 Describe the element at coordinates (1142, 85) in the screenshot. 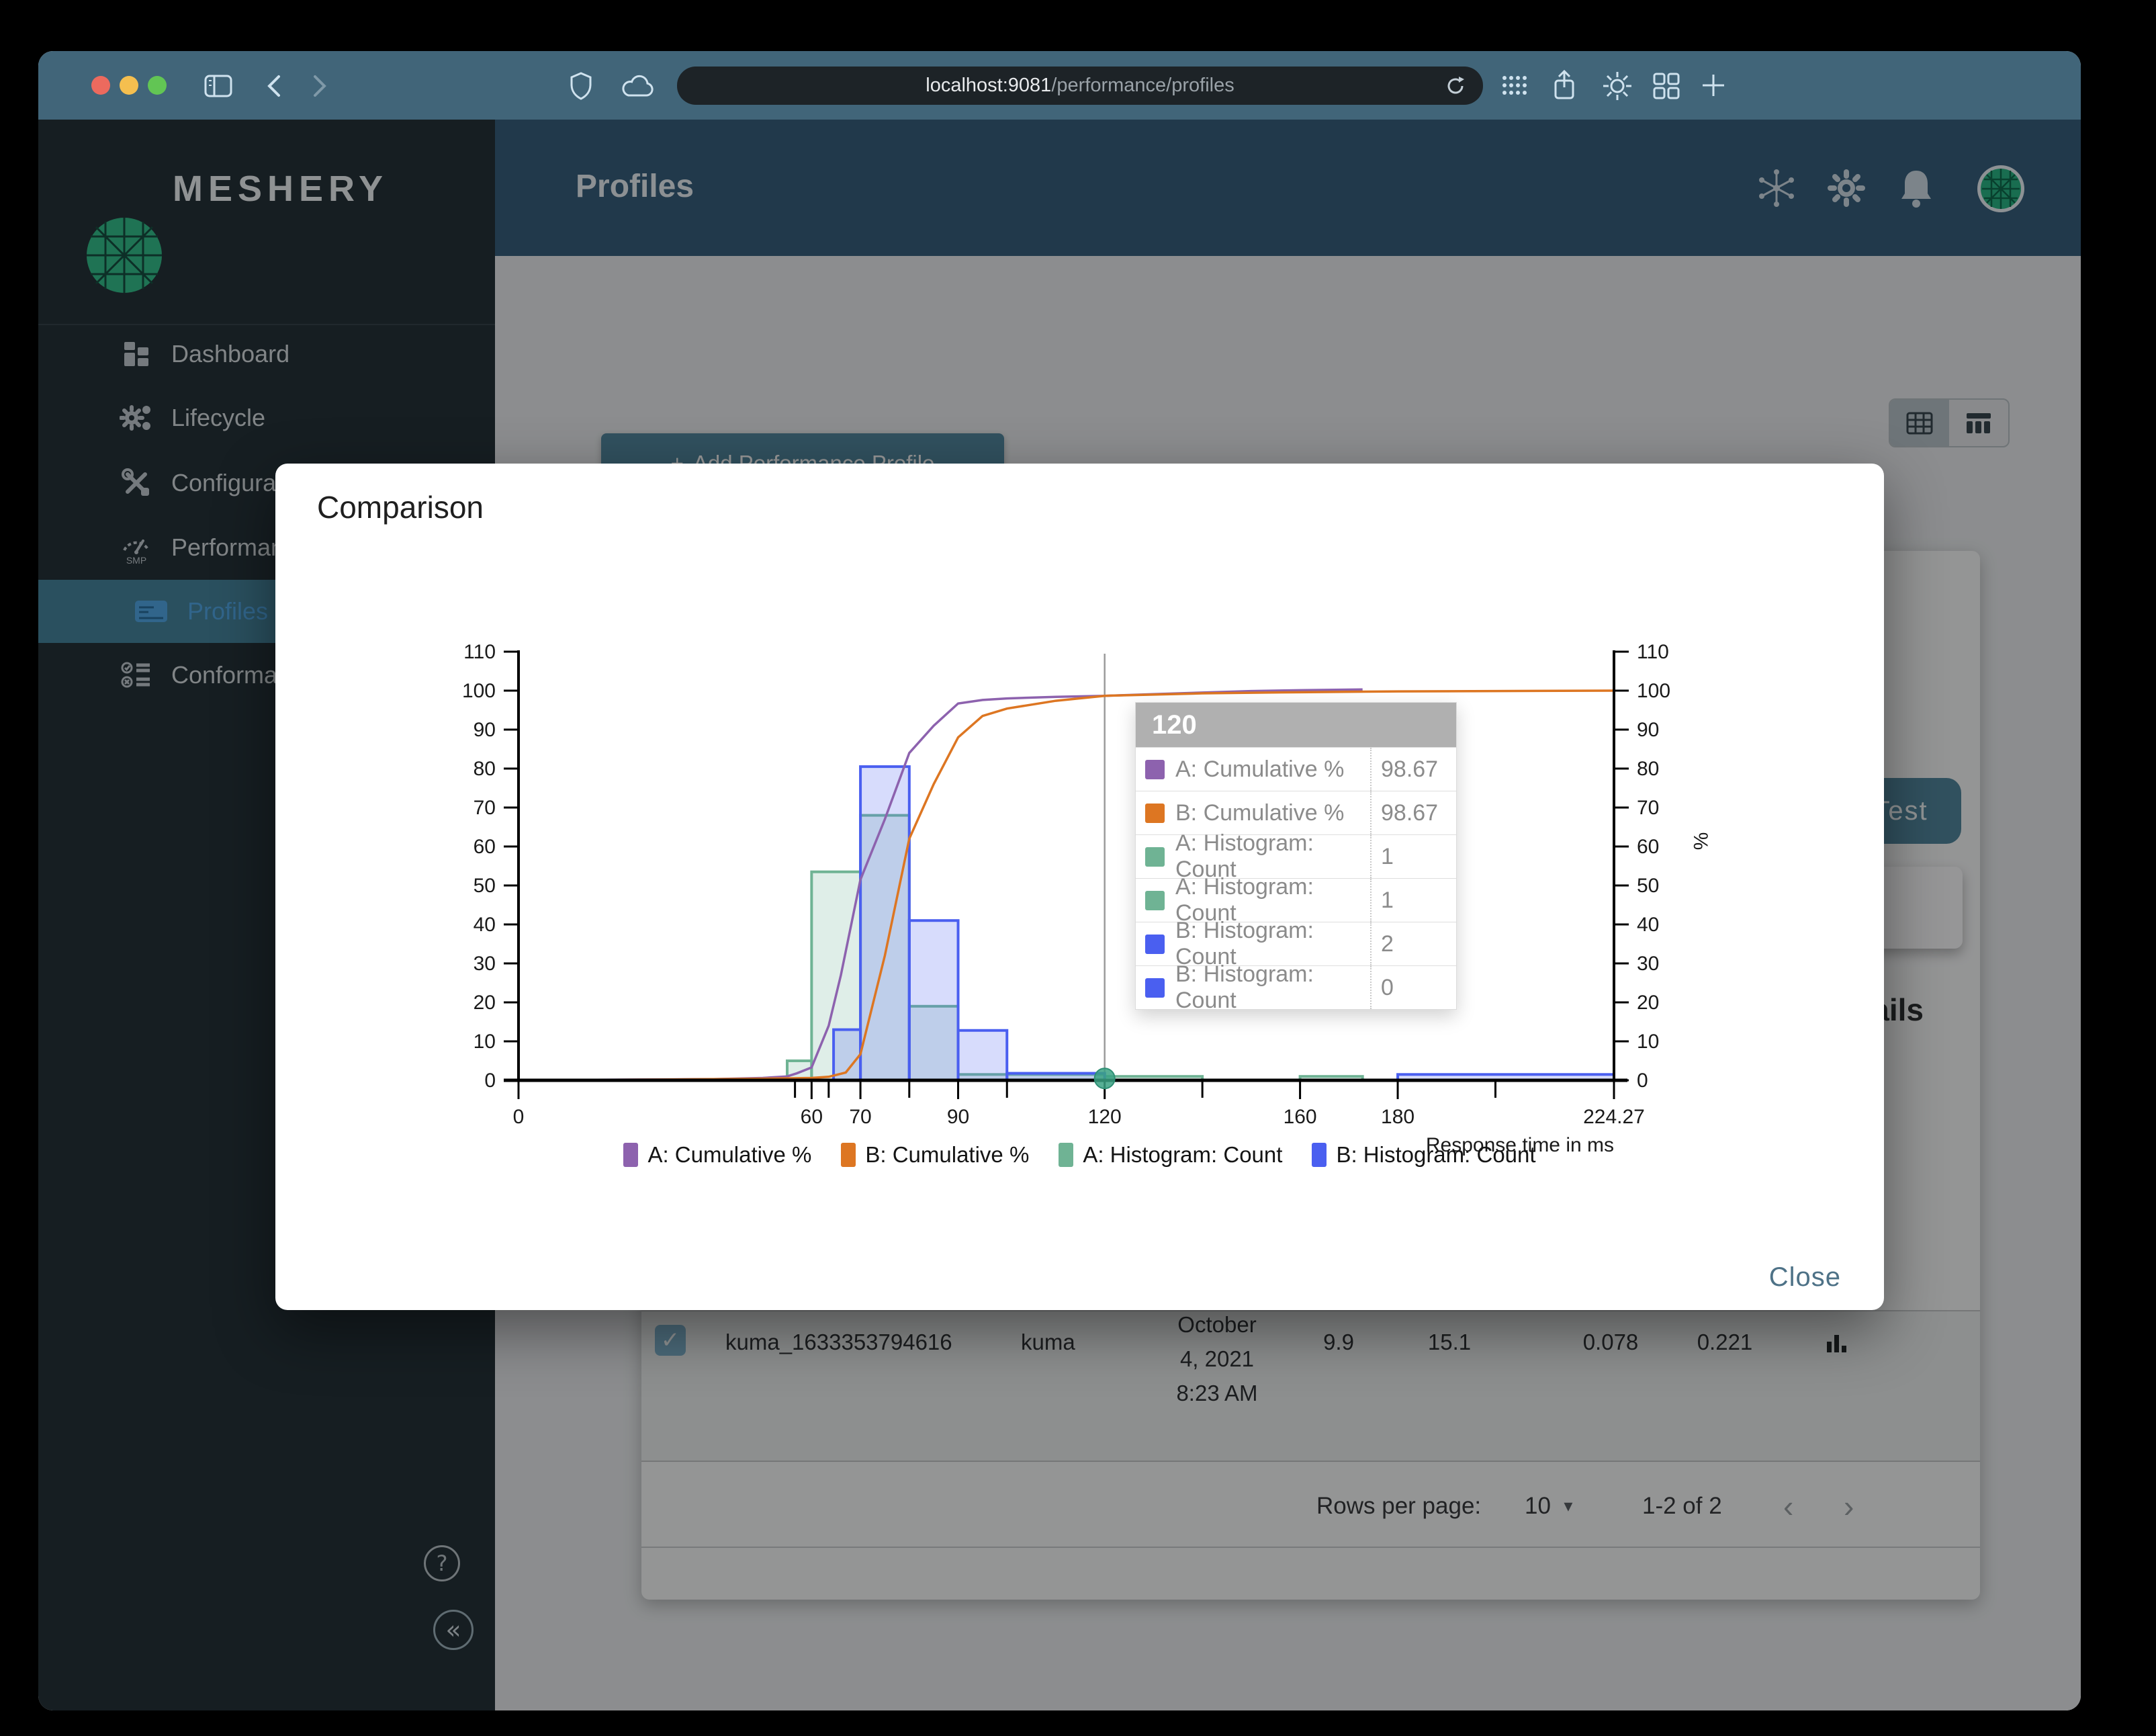

I see `url-path: /performance/profiles` at that location.